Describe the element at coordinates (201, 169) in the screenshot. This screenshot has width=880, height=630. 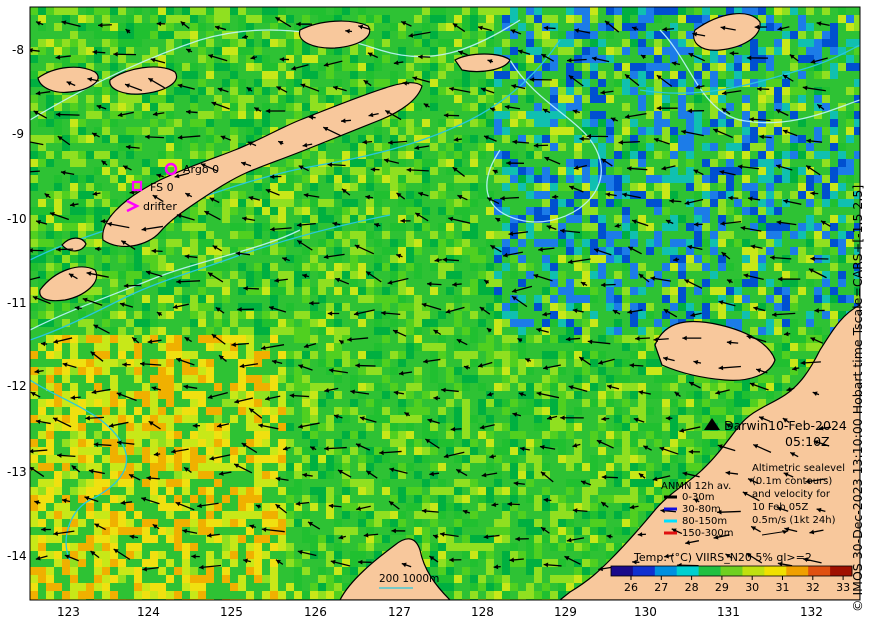
I see `argo-label: Argo 0` at that location.